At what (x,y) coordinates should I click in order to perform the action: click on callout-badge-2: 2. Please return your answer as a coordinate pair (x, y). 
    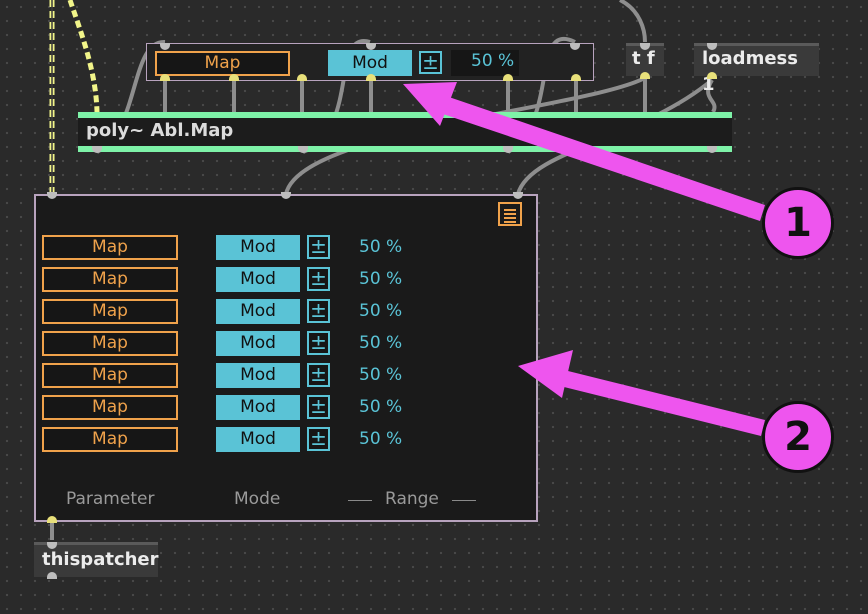
    Looking at the image, I should click on (798, 437).